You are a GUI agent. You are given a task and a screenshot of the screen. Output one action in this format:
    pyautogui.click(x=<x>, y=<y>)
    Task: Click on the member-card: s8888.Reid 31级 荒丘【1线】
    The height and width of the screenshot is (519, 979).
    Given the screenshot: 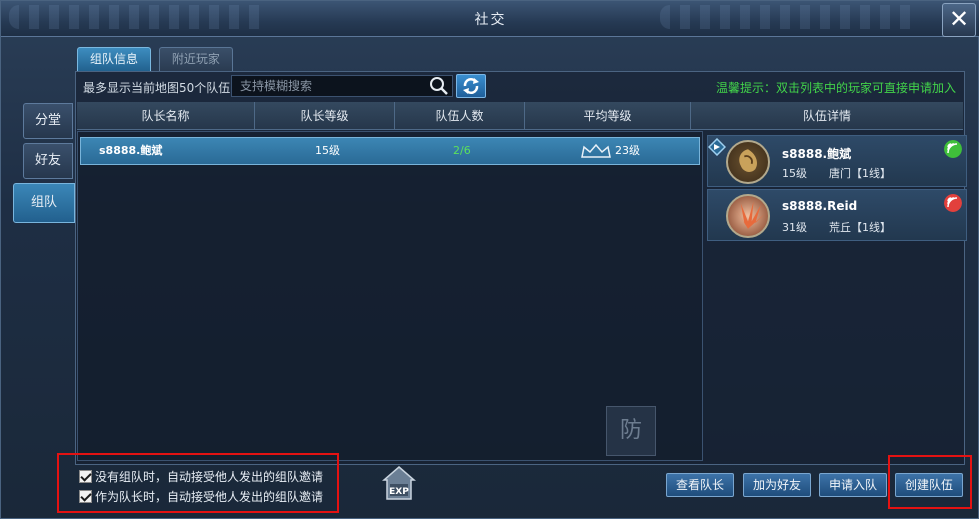 What is the action you would take?
    pyautogui.click(x=837, y=215)
    